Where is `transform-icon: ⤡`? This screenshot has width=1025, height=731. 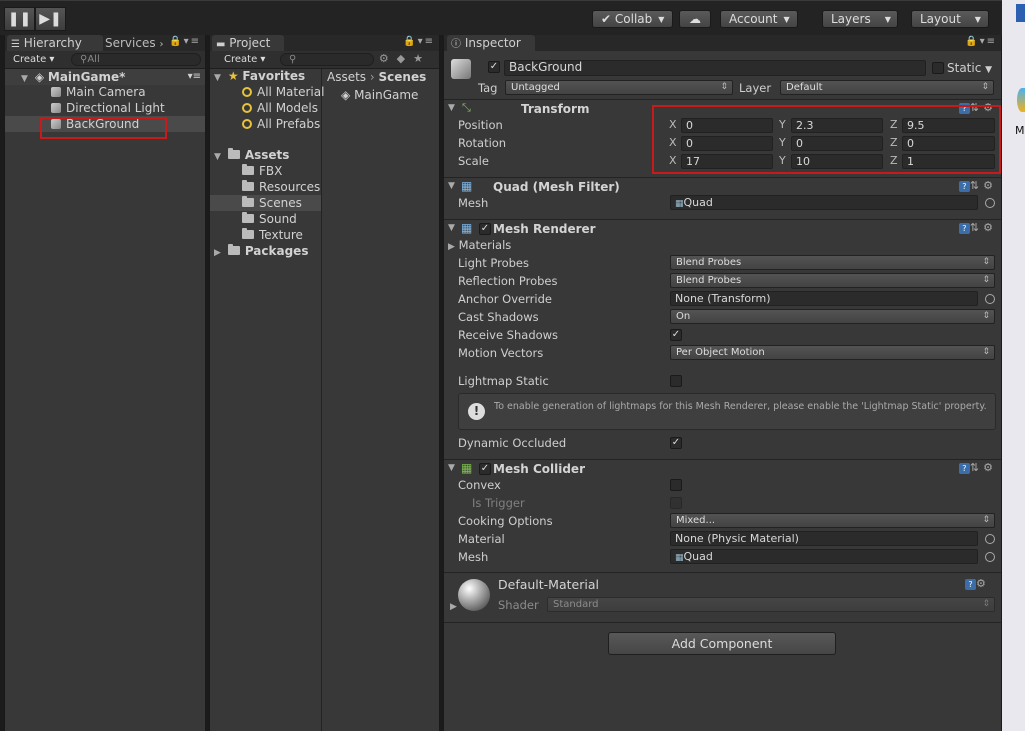
transform-icon: ⤡ is located at coordinates (466, 107).